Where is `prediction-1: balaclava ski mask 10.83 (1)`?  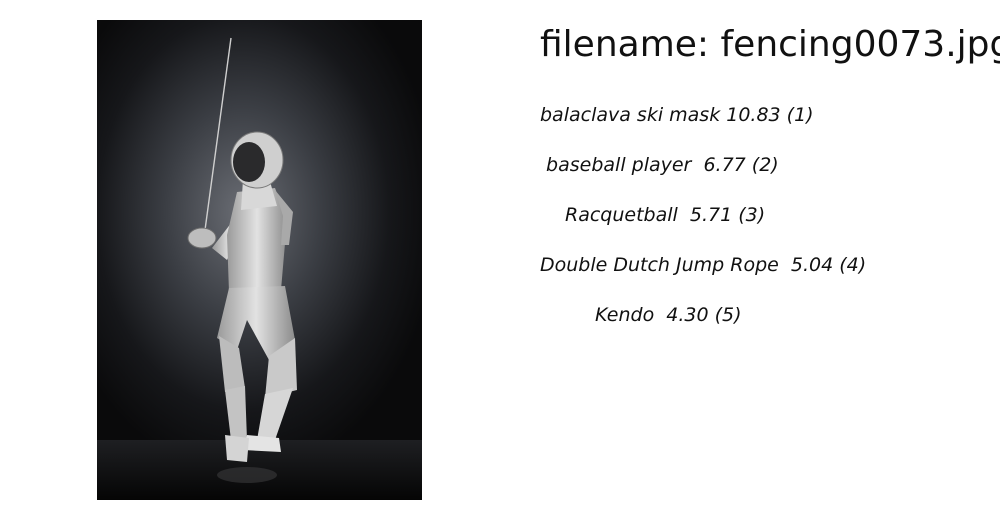
prediction-1: balaclava ski mask 10.83 (1) is located at coordinates (677, 115).